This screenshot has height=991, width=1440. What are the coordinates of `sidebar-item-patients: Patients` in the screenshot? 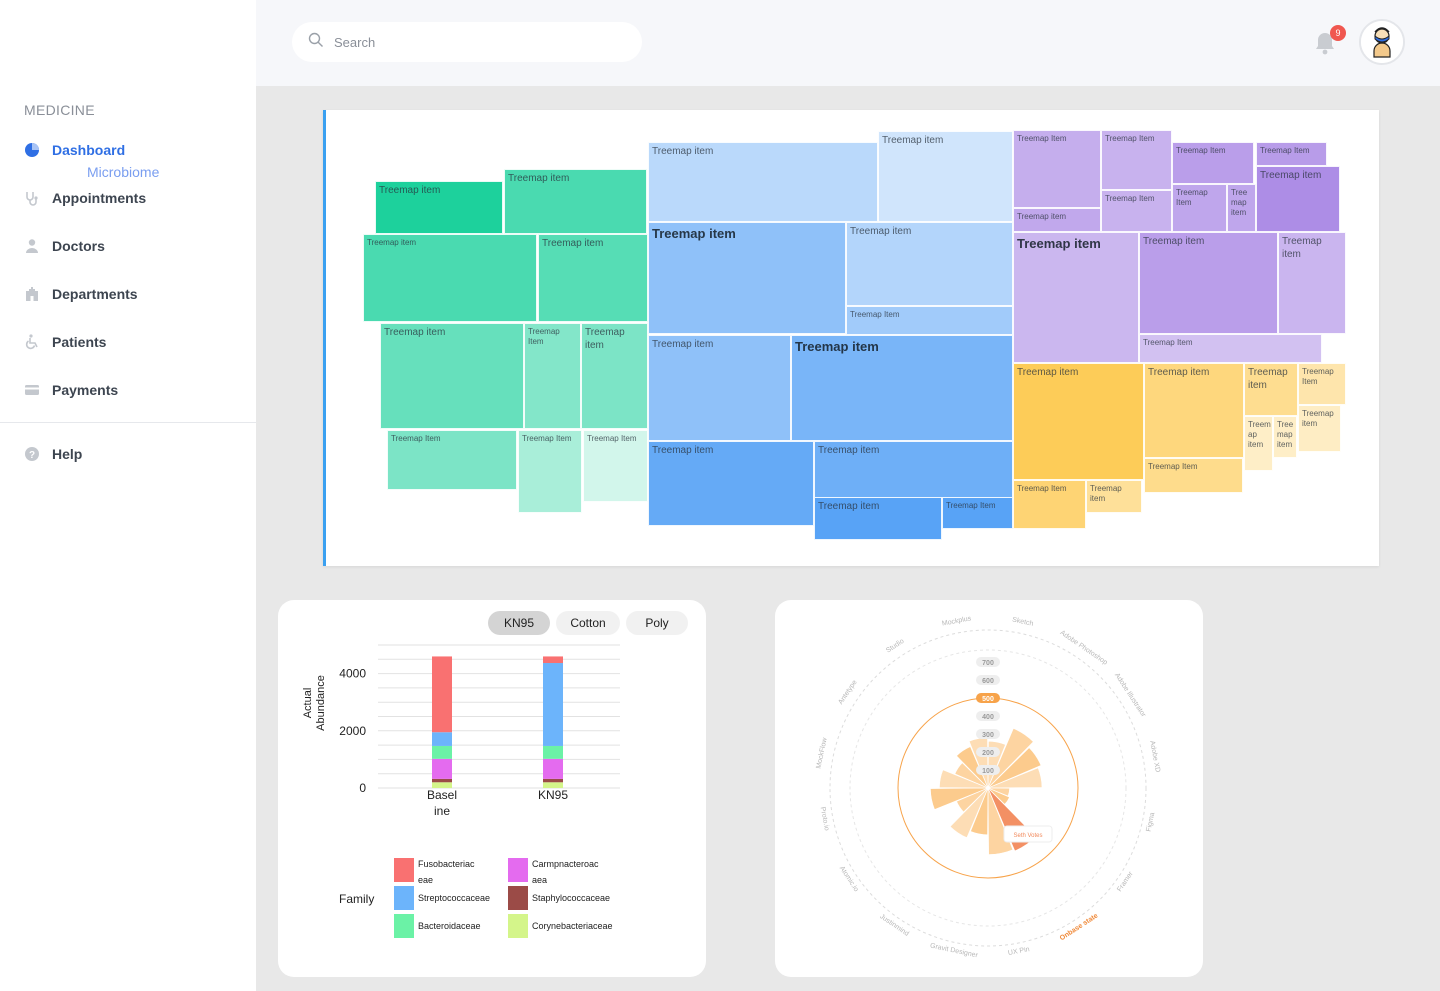 It's located at (65, 342).